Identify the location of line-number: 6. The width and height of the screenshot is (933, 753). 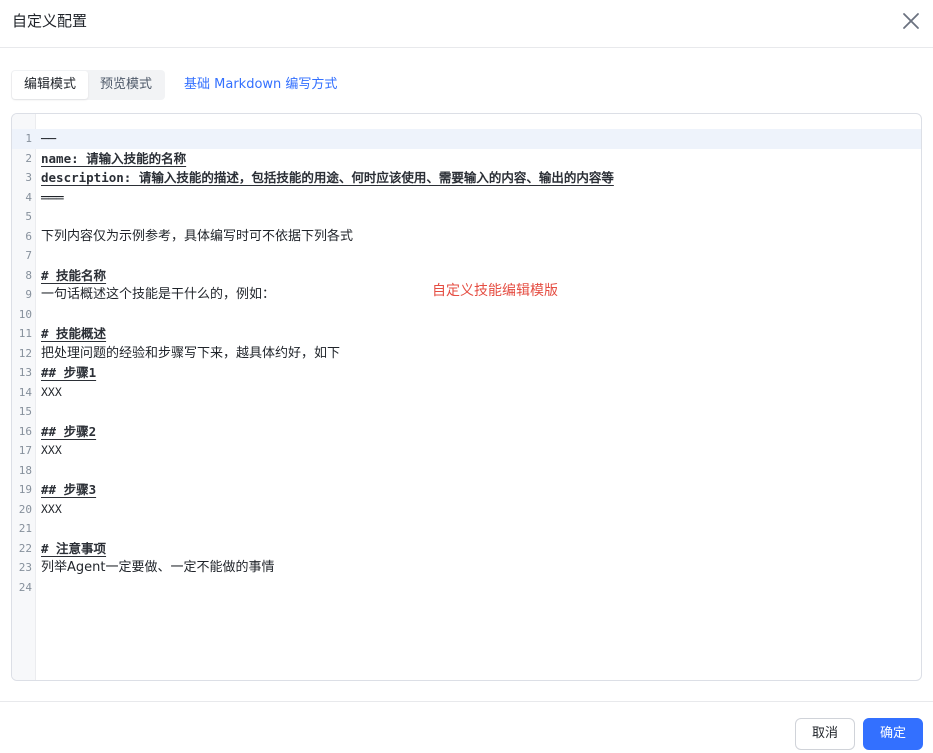
(28, 236).